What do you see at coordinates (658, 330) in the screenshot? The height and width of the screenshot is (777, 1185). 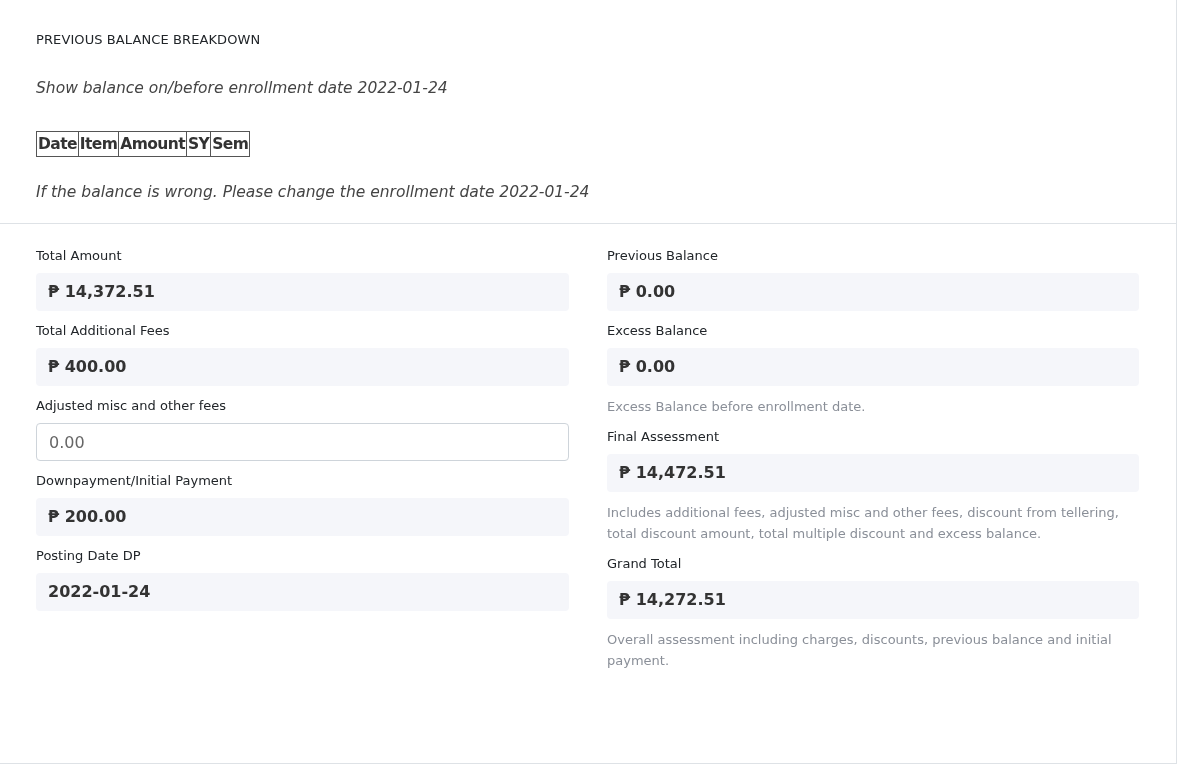 I see `field-label: Excess Balance` at bounding box center [658, 330].